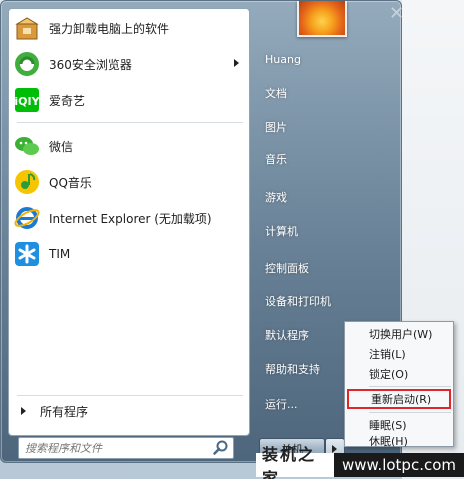 This screenshot has width=464, height=479. I want to click on program-label: 强力卸载电脑上的软件, so click(109, 28).